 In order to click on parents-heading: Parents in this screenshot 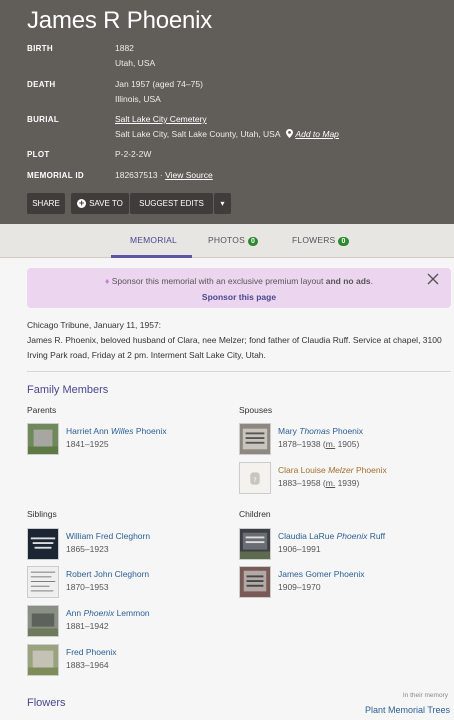, I will do `click(42, 410)`.